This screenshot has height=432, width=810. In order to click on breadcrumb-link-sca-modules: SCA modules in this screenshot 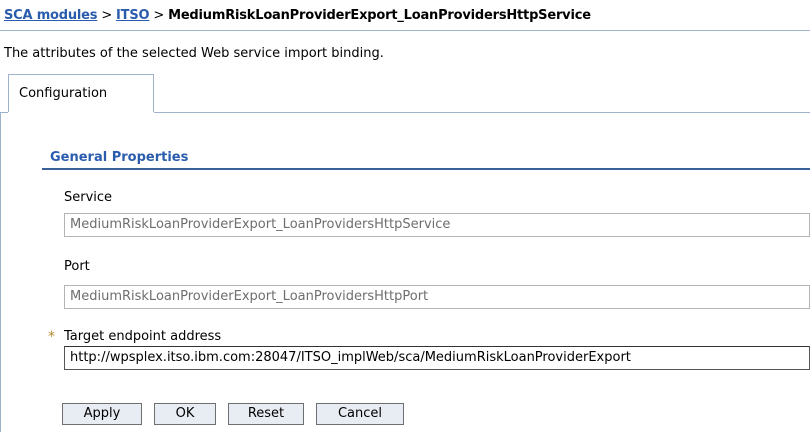, I will do `click(51, 15)`.